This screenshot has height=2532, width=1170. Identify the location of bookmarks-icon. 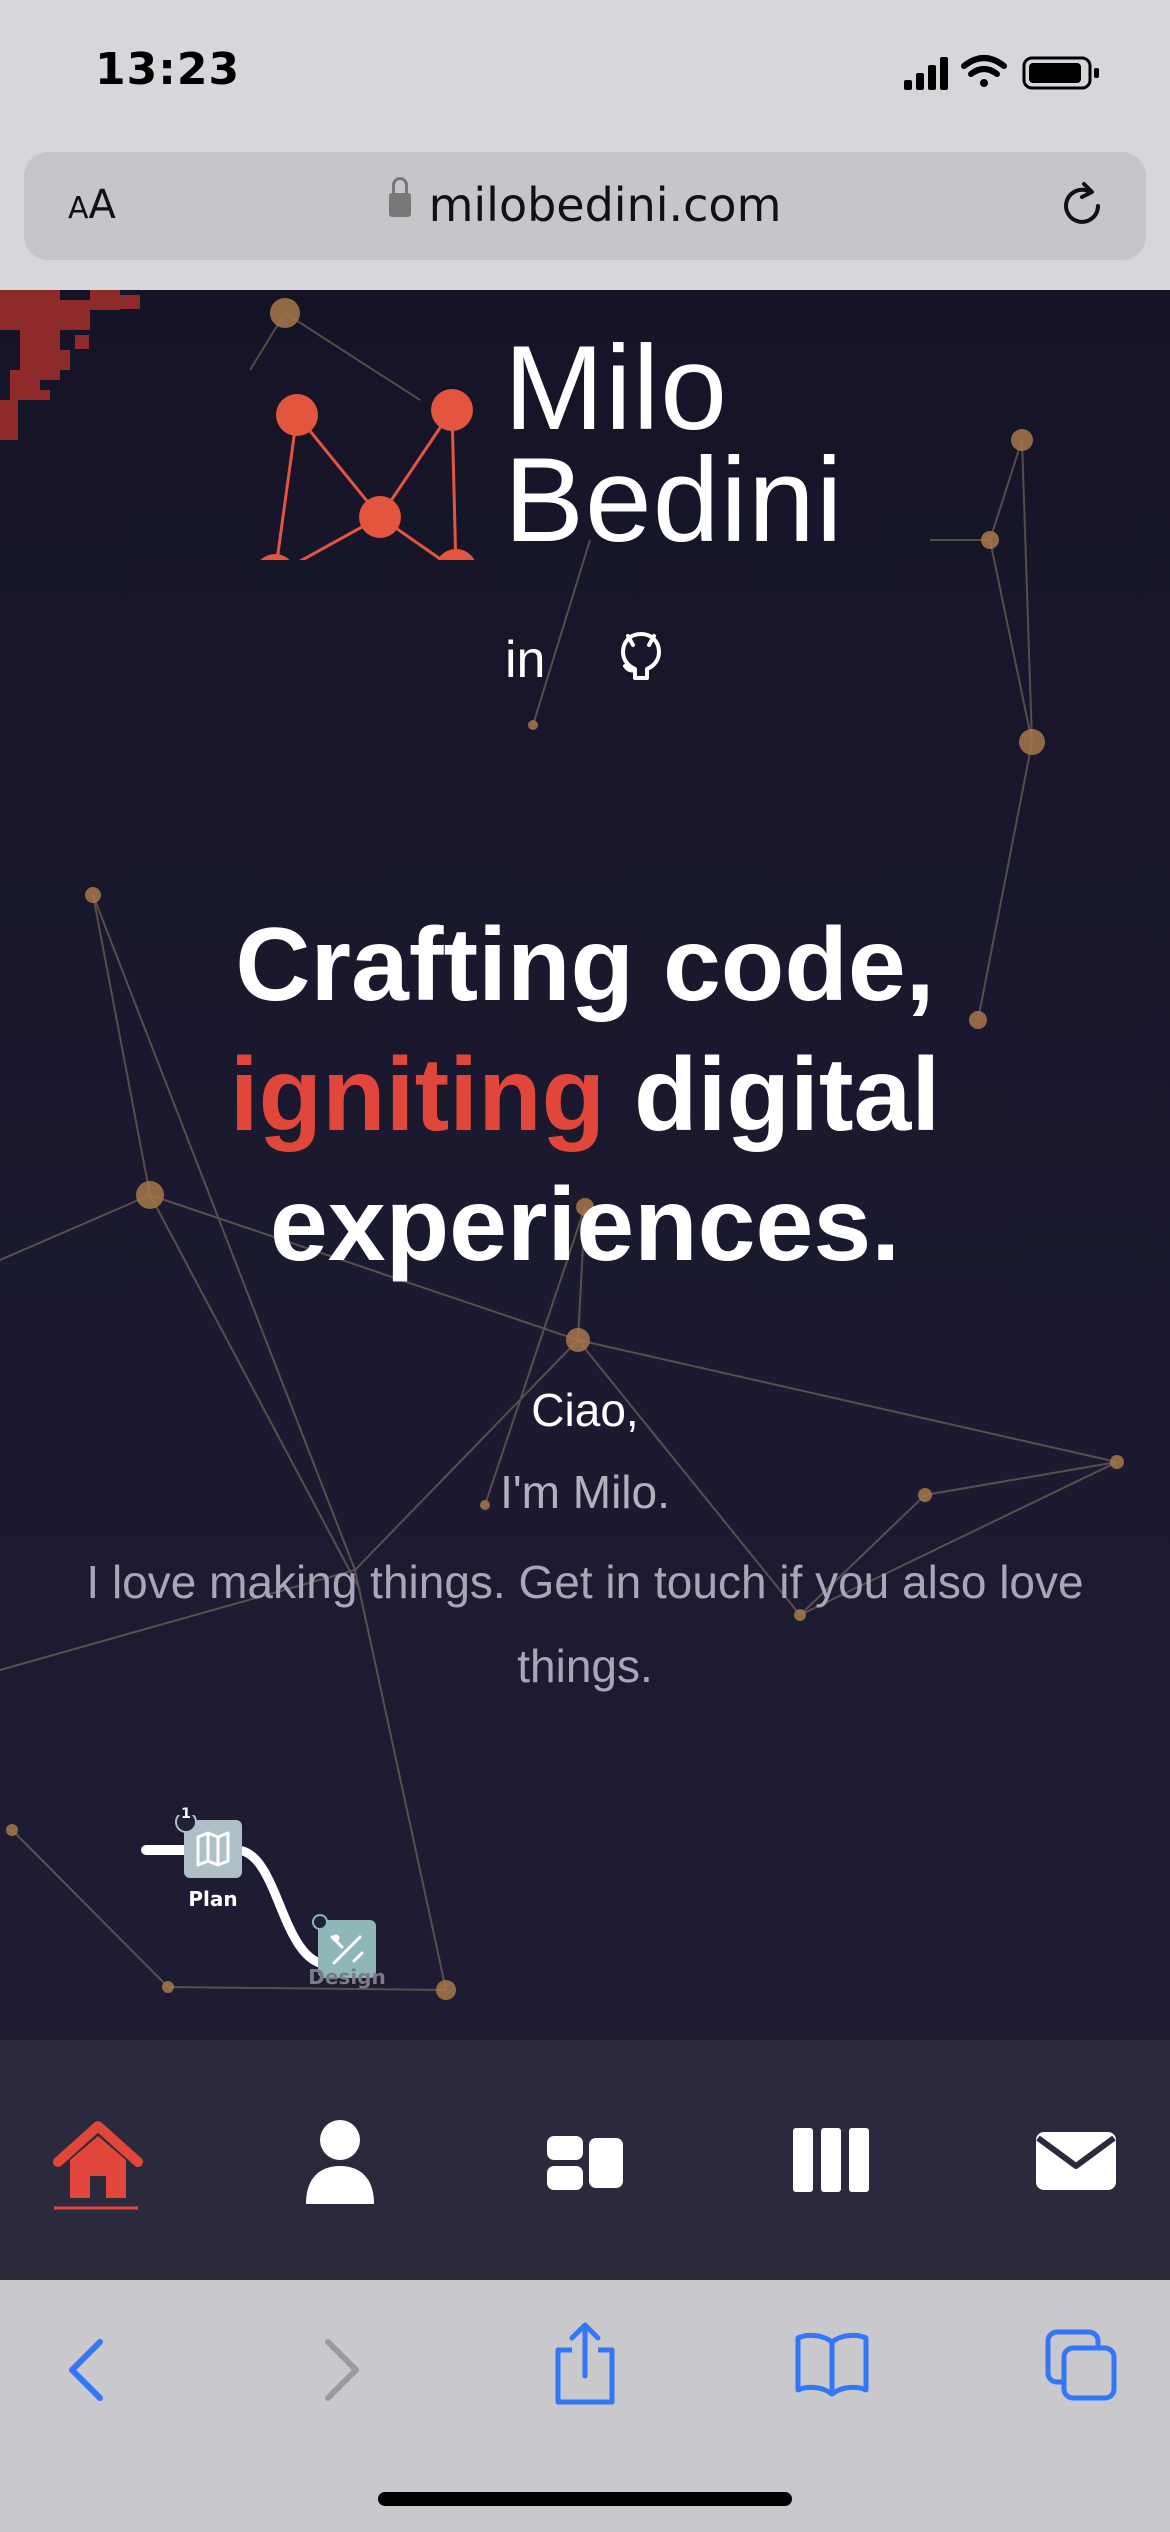
(832, 2366).